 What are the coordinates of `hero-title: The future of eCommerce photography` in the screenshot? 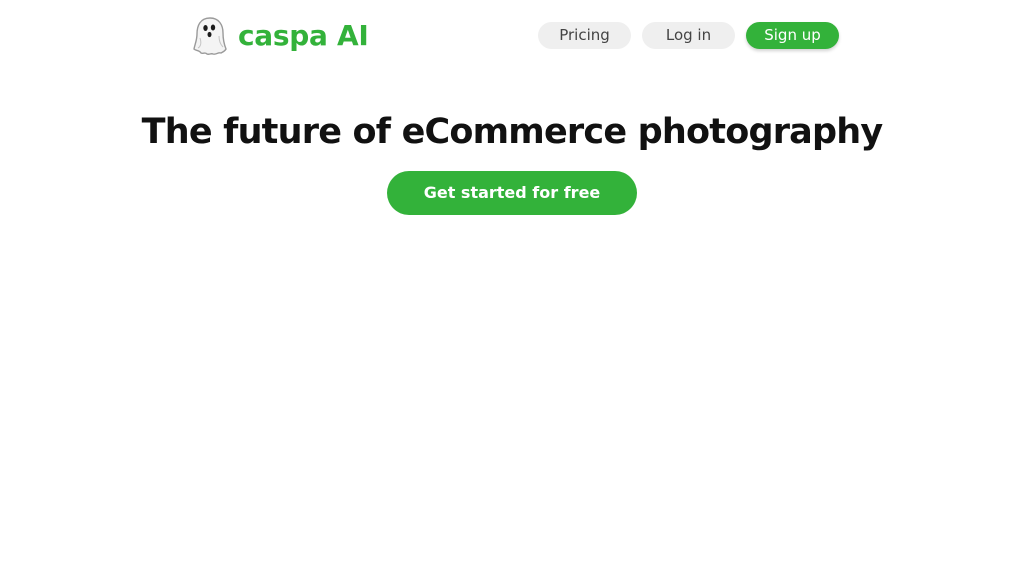 It's located at (512, 132).